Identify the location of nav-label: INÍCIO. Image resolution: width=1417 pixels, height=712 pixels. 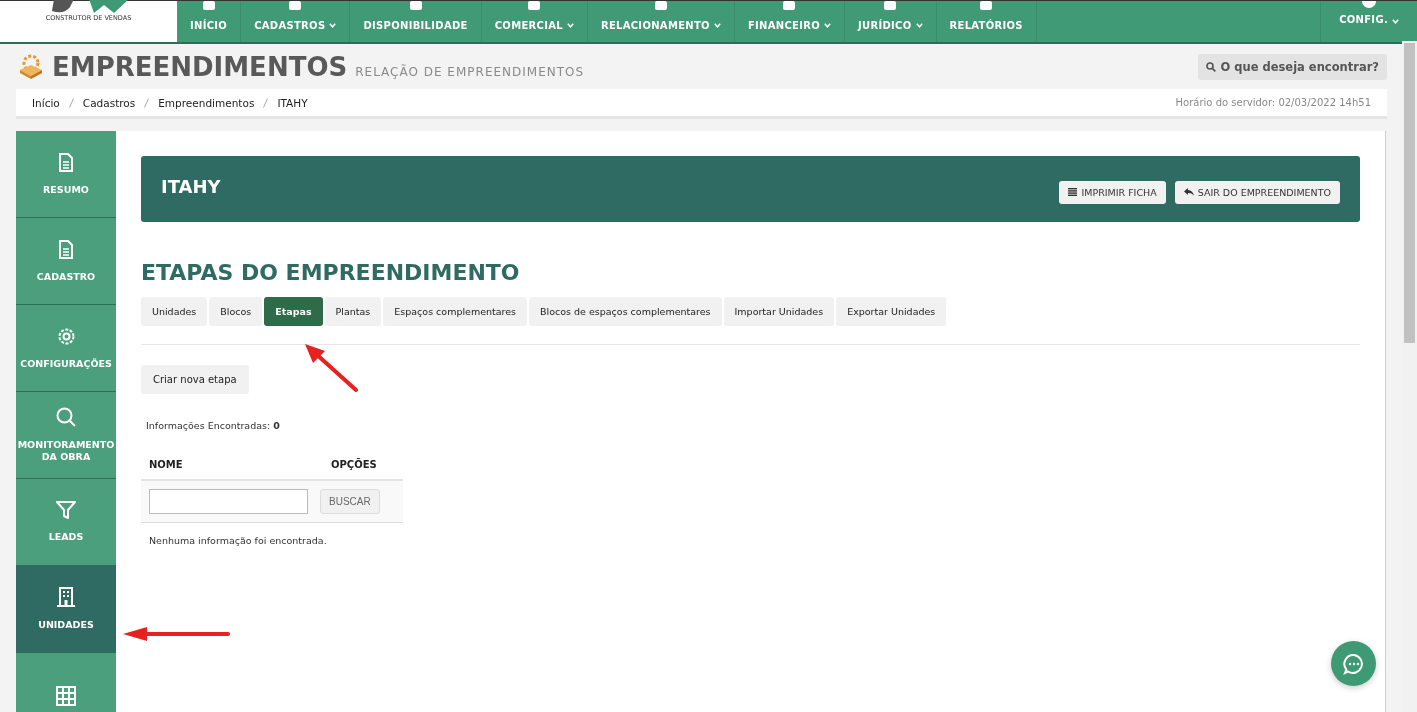
(209, 25).